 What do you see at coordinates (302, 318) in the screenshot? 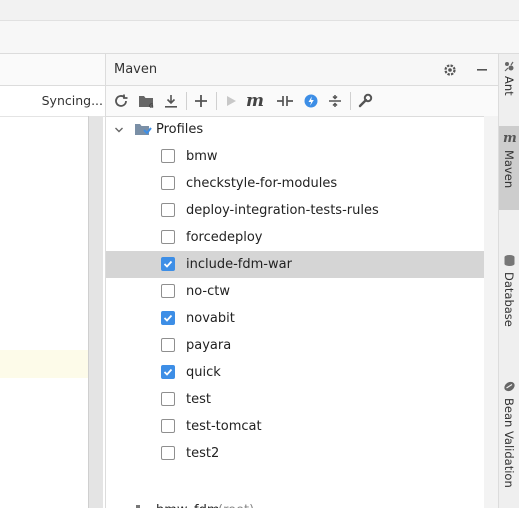
I see `profile-row: novabit` at bounding box center [302, 318].